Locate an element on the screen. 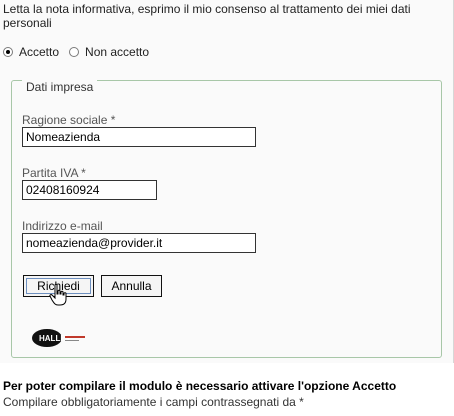  logo-text: HALLEY is located at coordinates (55, 338).